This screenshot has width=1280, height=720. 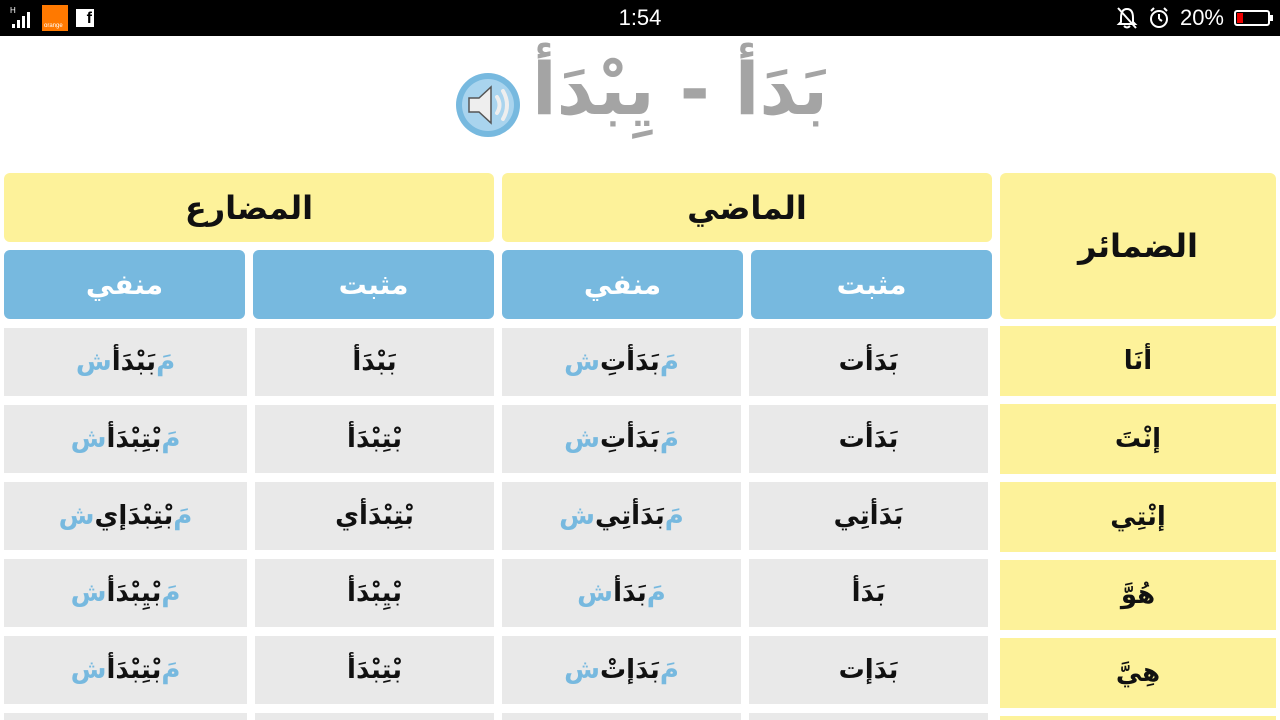 I want to click on present-affirmative-header: مثبت, so click(x=373, y=284).